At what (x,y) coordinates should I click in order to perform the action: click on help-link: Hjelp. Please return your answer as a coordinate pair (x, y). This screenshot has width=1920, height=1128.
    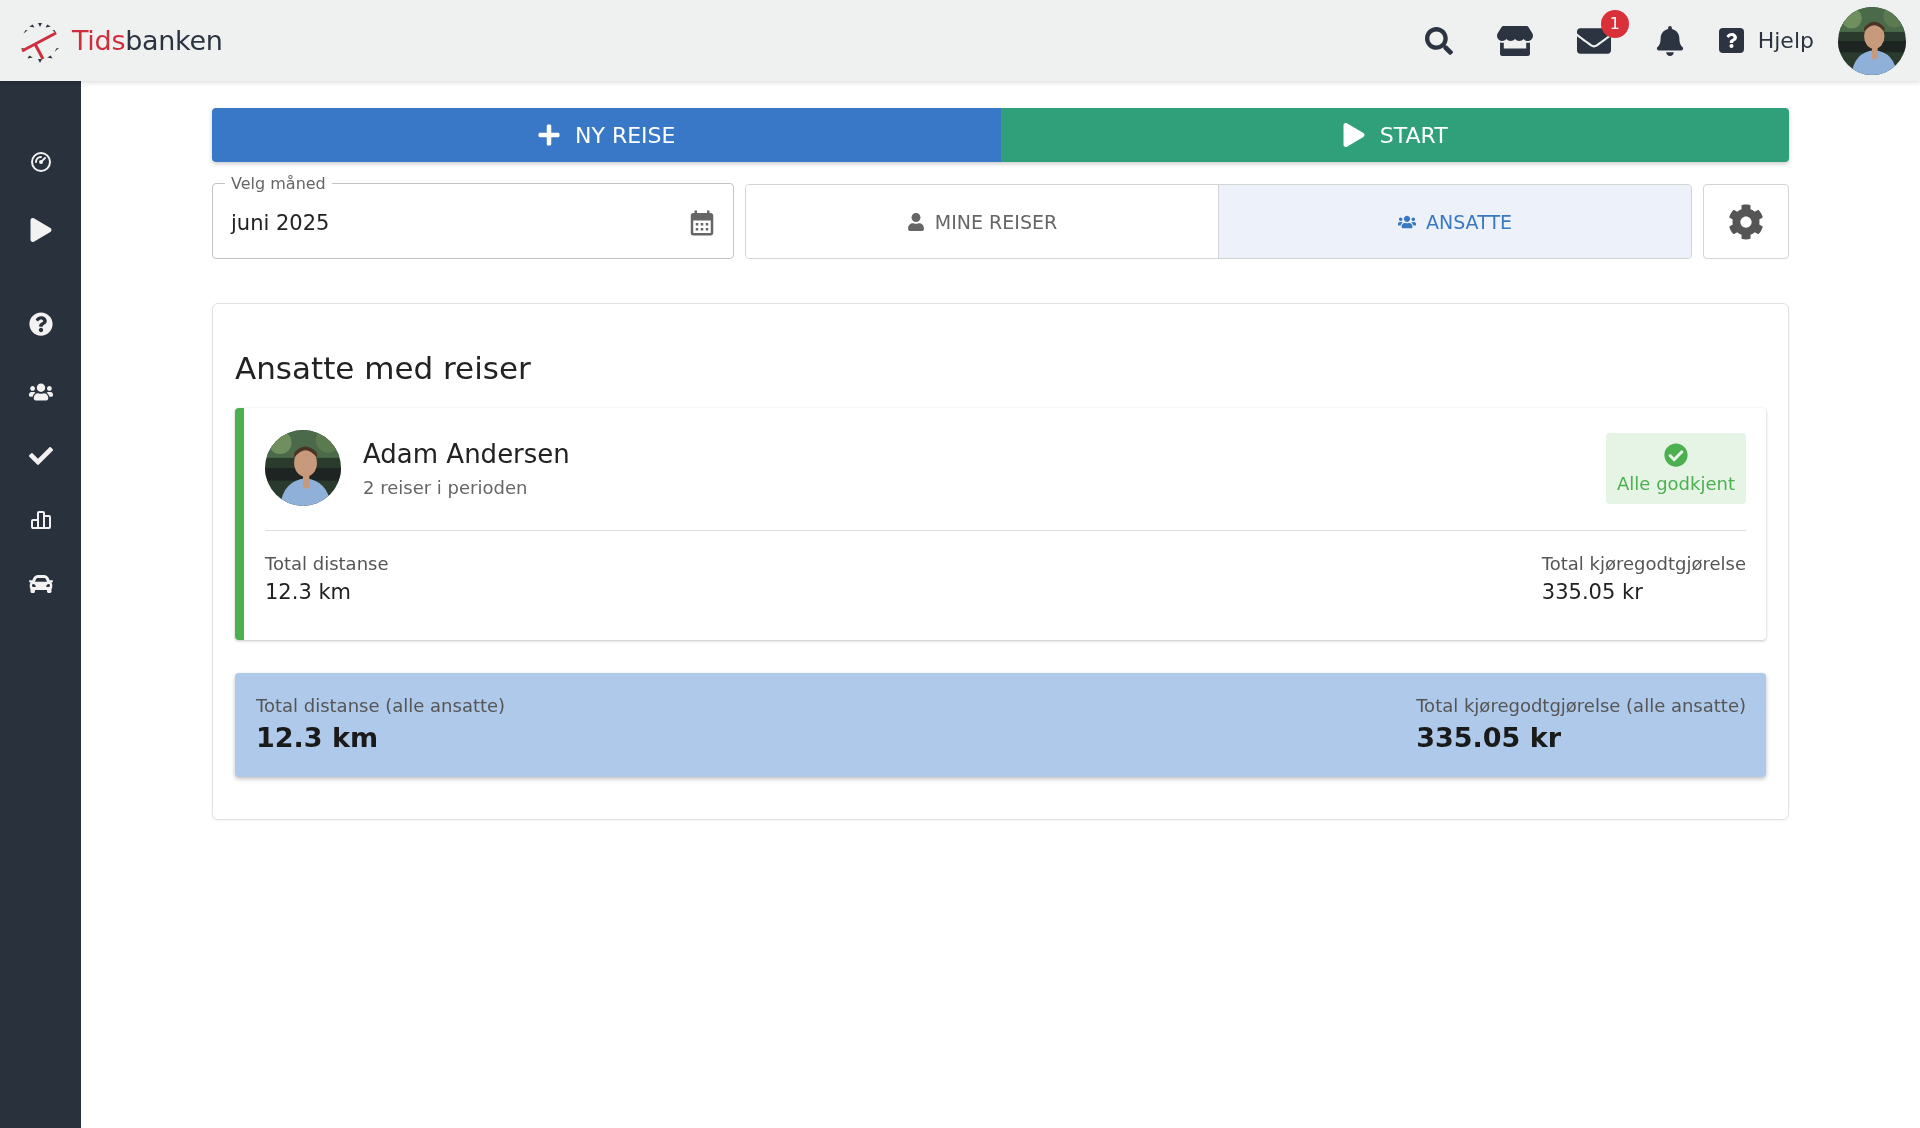
    Looking at the image, I should click on (1766, 40).